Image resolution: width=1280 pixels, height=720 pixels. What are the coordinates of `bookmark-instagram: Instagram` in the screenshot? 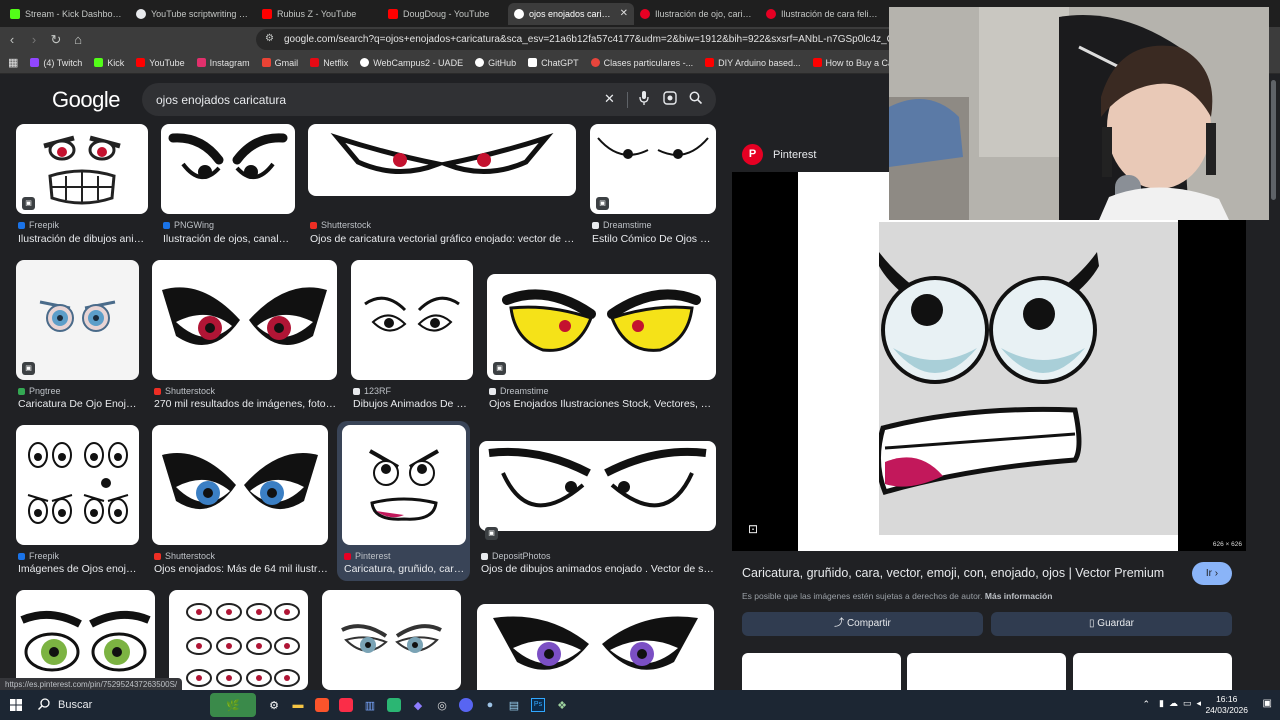 It's located at (223, 63).